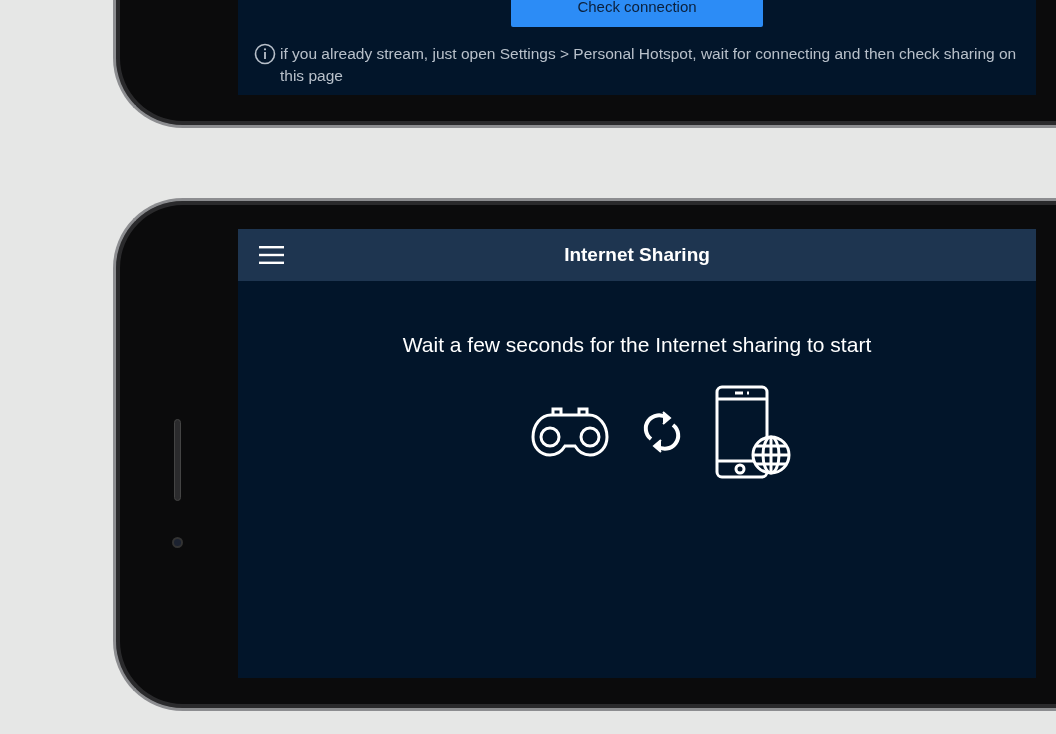  I want to click on sync-icon, so click(662, 432).